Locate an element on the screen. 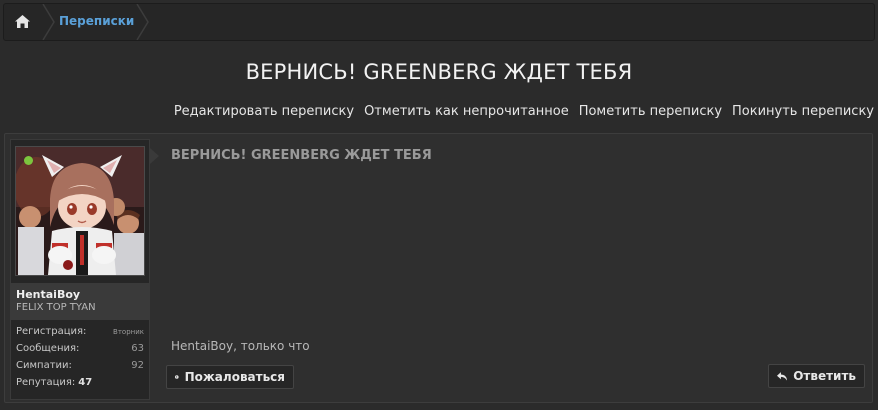 Image resolution: width=878 pixels, height=410 pixels. edit-conversation-link: Редактировать переписку is located at coordinates (264, 111).